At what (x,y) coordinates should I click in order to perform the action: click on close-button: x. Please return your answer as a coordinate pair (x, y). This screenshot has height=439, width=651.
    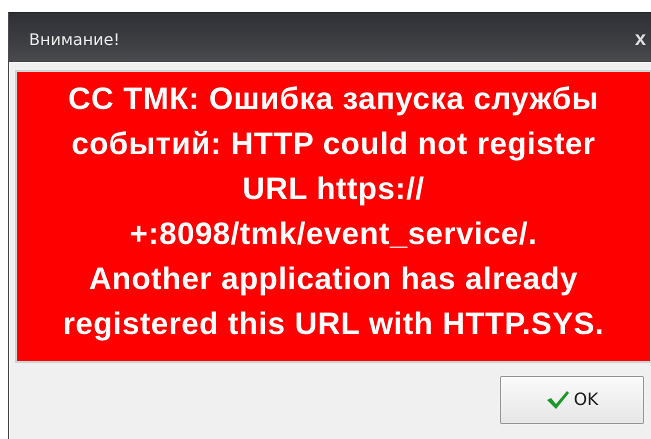
    Looking at the image, I should click on (640, 39).